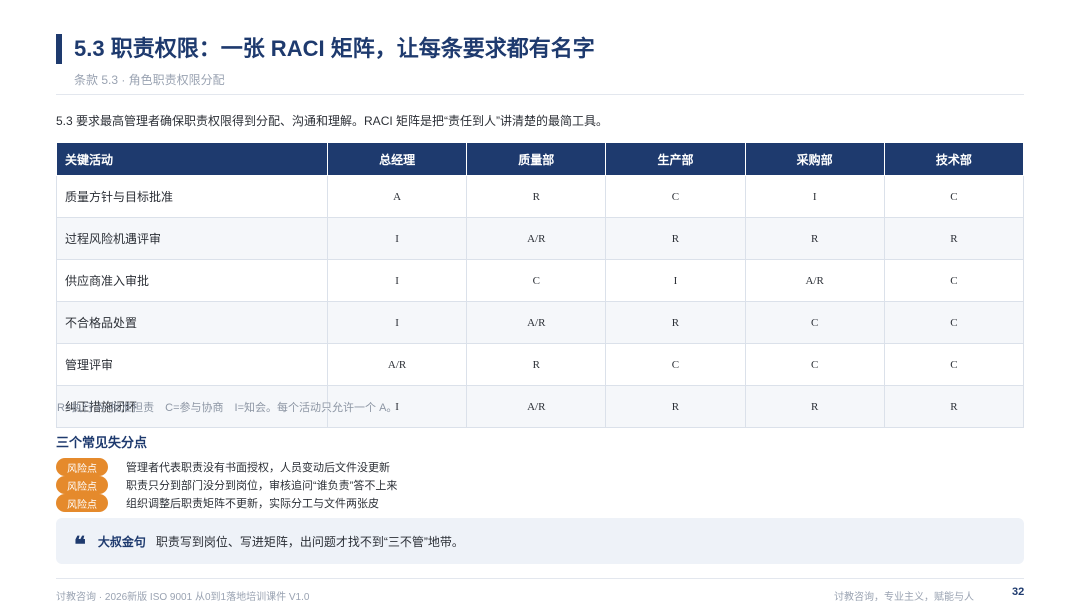 The width and height of the screenshot is (1080, 608). I want to click on pitfall-item: 风险点 职责只分到部门没分到岗位，审核追问“谁负责”答不上来, so click(226, 485).